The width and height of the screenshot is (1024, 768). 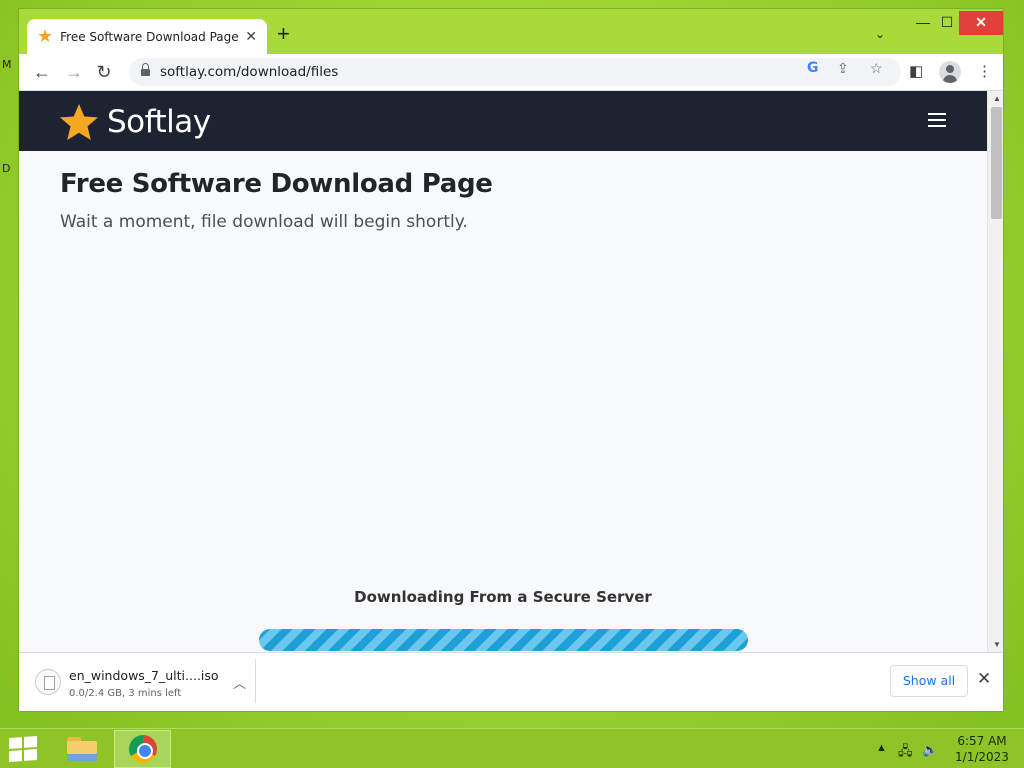 I want to click on browser-tab-active: ★ Free Software Download Page - S ✕, so click(x=147, y=37).